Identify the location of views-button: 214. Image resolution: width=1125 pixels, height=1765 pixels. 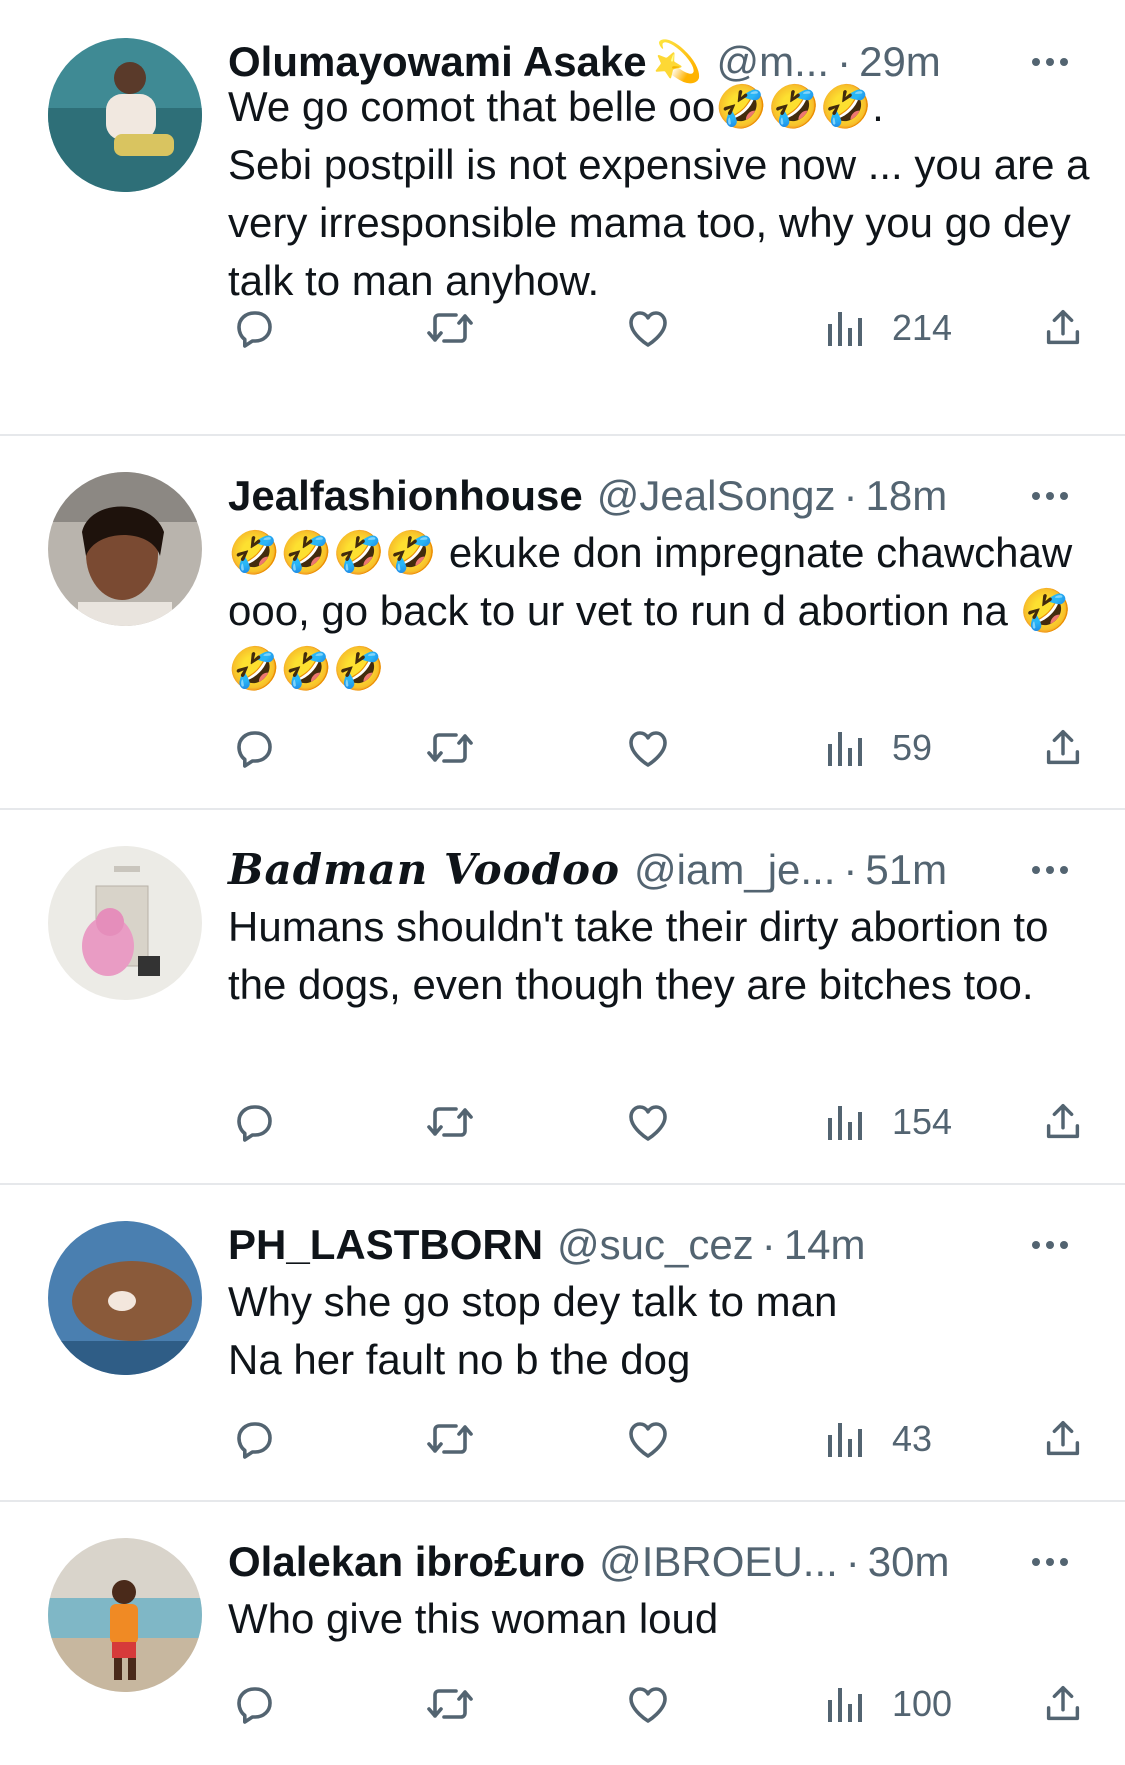
(888, 328).